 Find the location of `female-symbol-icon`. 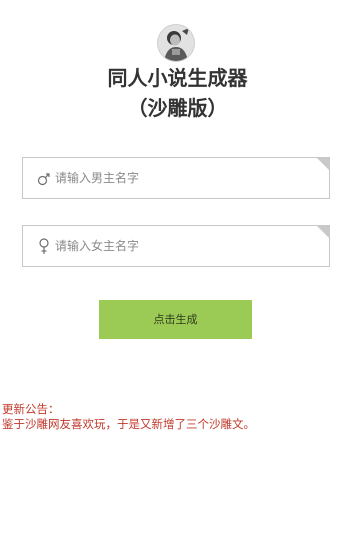

female-symbol-icon is located at coordinates (44, 246).